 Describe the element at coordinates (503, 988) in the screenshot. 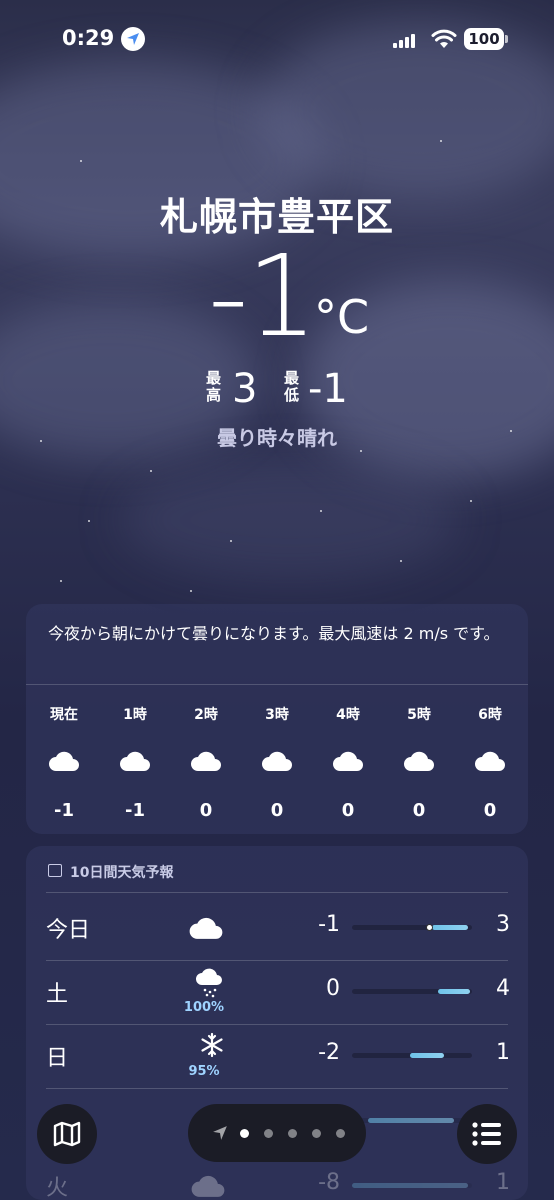

I see `high-temp: 4` at that location.